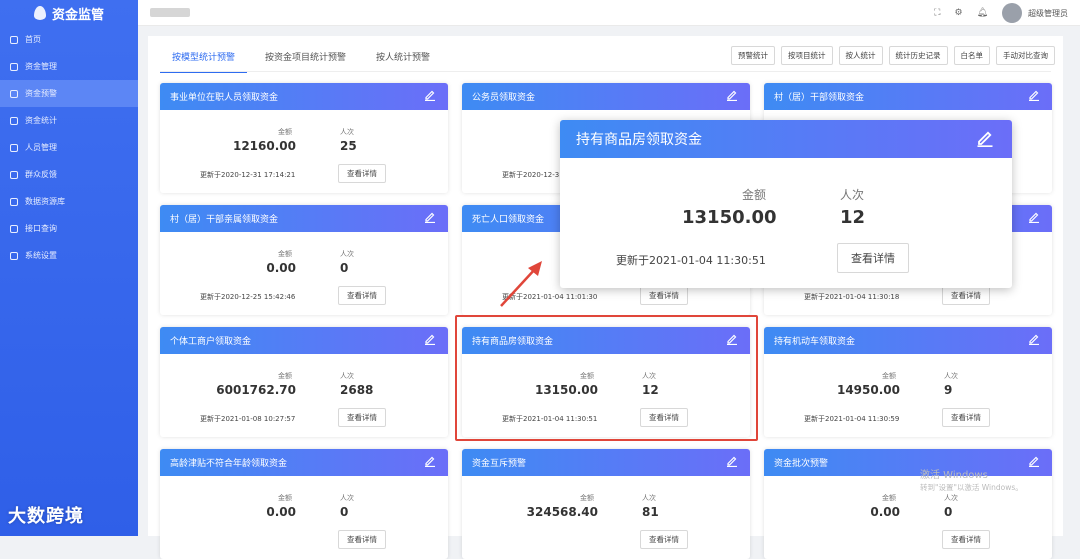 The height and width of the screenshot is (559, 1080). I want to click on updated-time: 更新于2021-01-04 11:30:18, so click(852, 297).